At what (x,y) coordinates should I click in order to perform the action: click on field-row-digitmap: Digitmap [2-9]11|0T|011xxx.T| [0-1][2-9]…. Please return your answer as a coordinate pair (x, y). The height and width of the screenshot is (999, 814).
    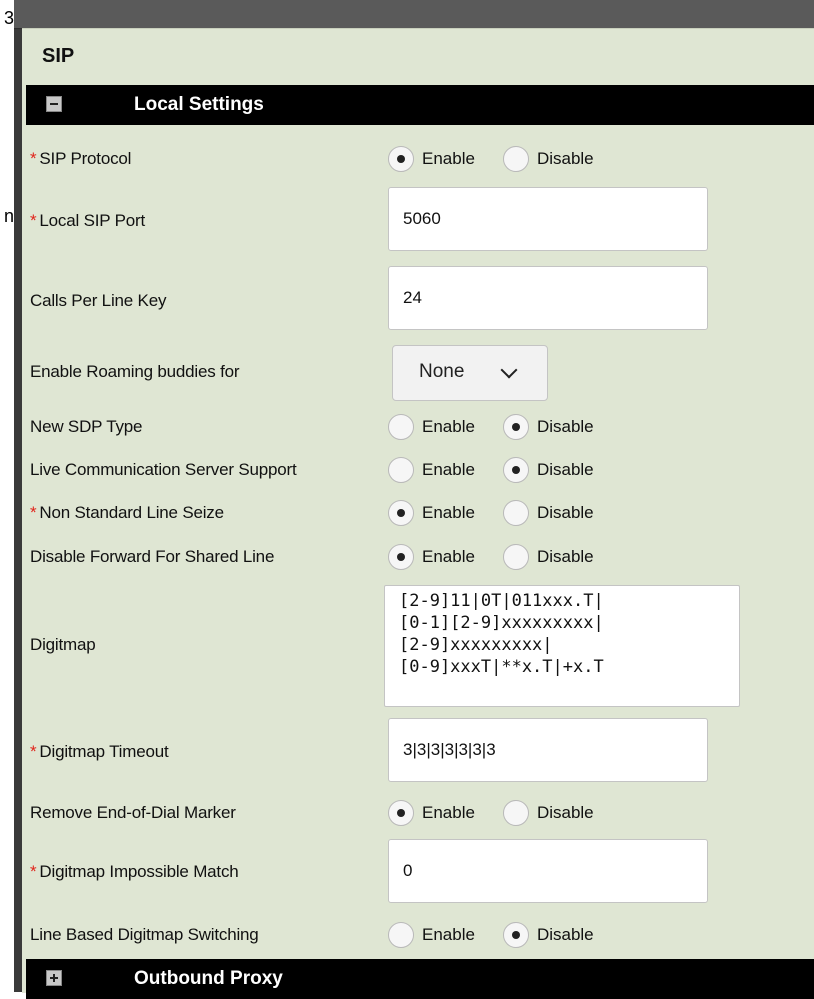
    Looking at the image, I should click on (420, 646).